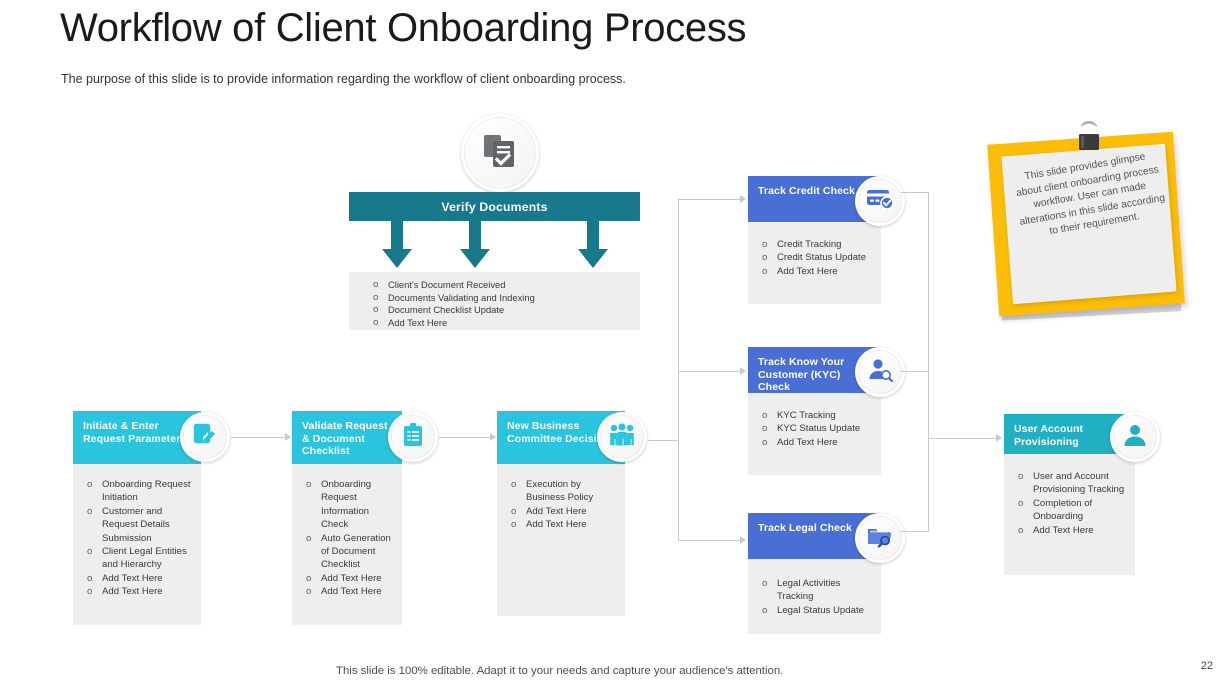  What do you see at coordinates (663, 440) in the screenshot?
I see `connector-committee-trunk` at bounding box center [663, 440].